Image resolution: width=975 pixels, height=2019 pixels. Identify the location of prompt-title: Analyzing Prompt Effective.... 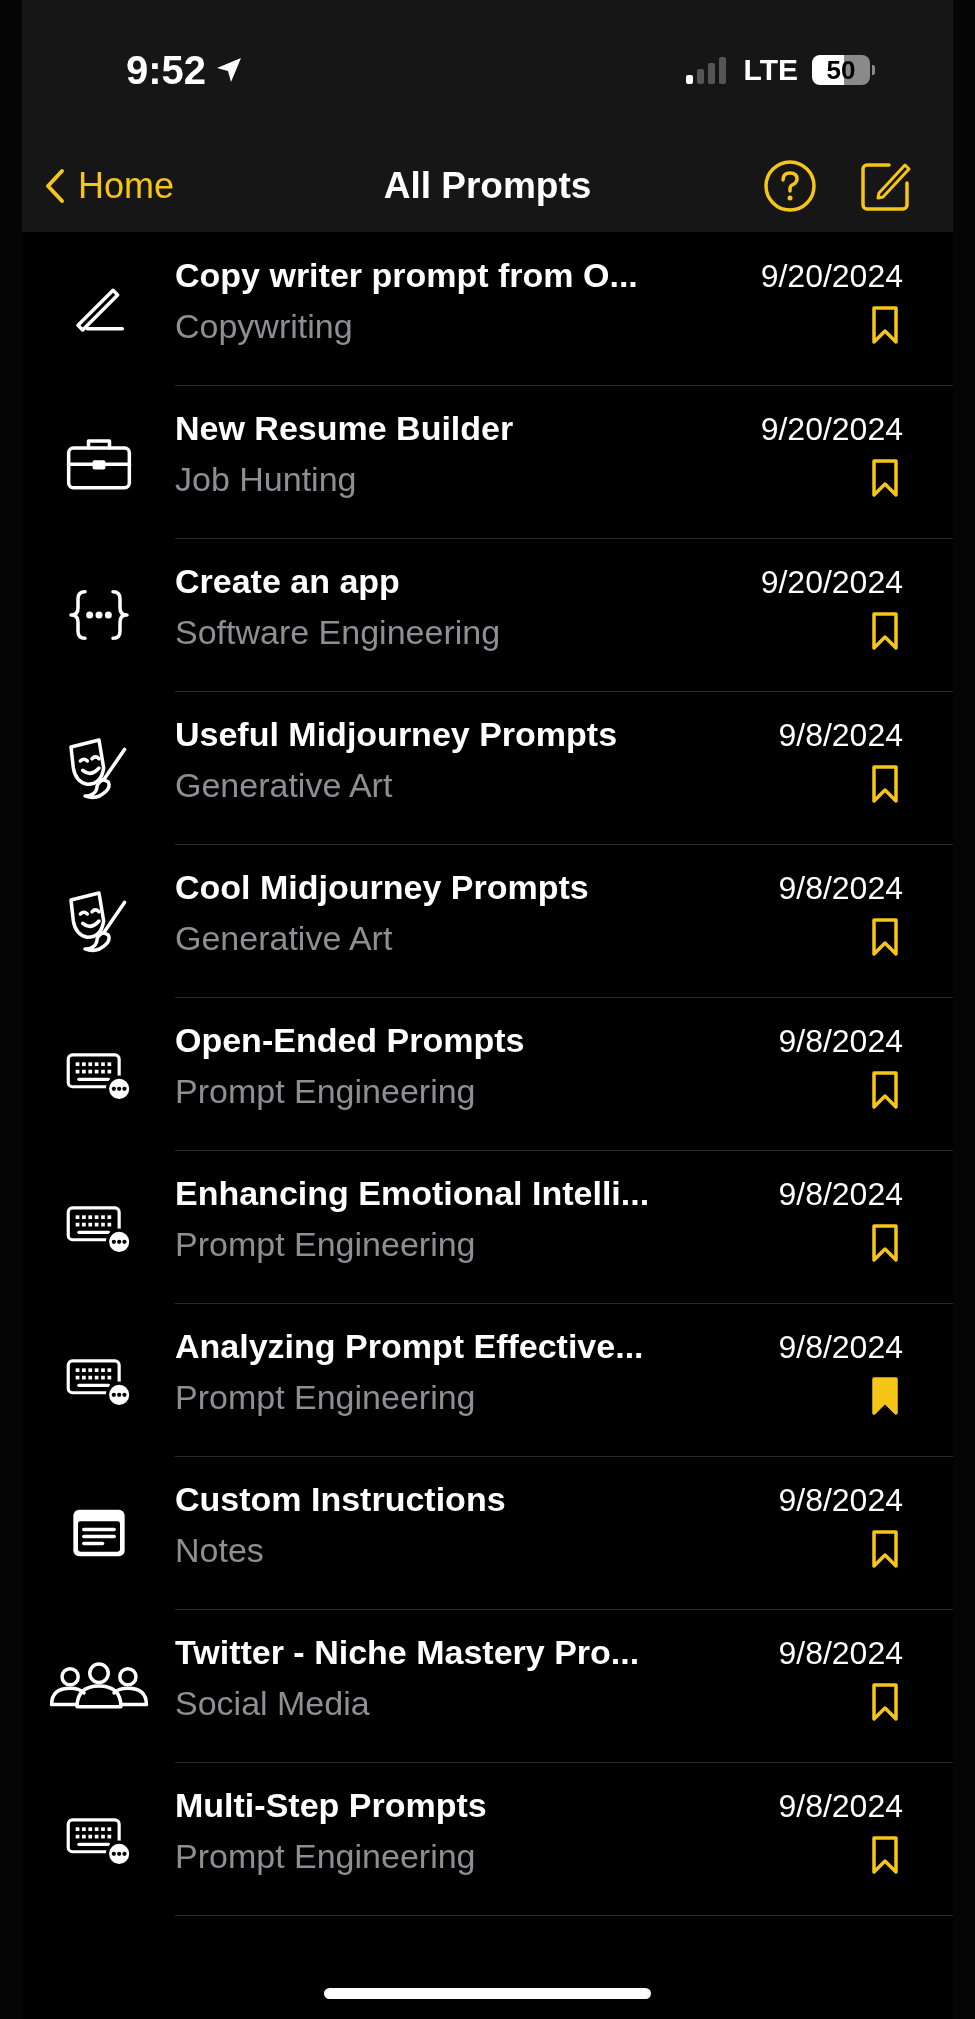
(477, 1346).